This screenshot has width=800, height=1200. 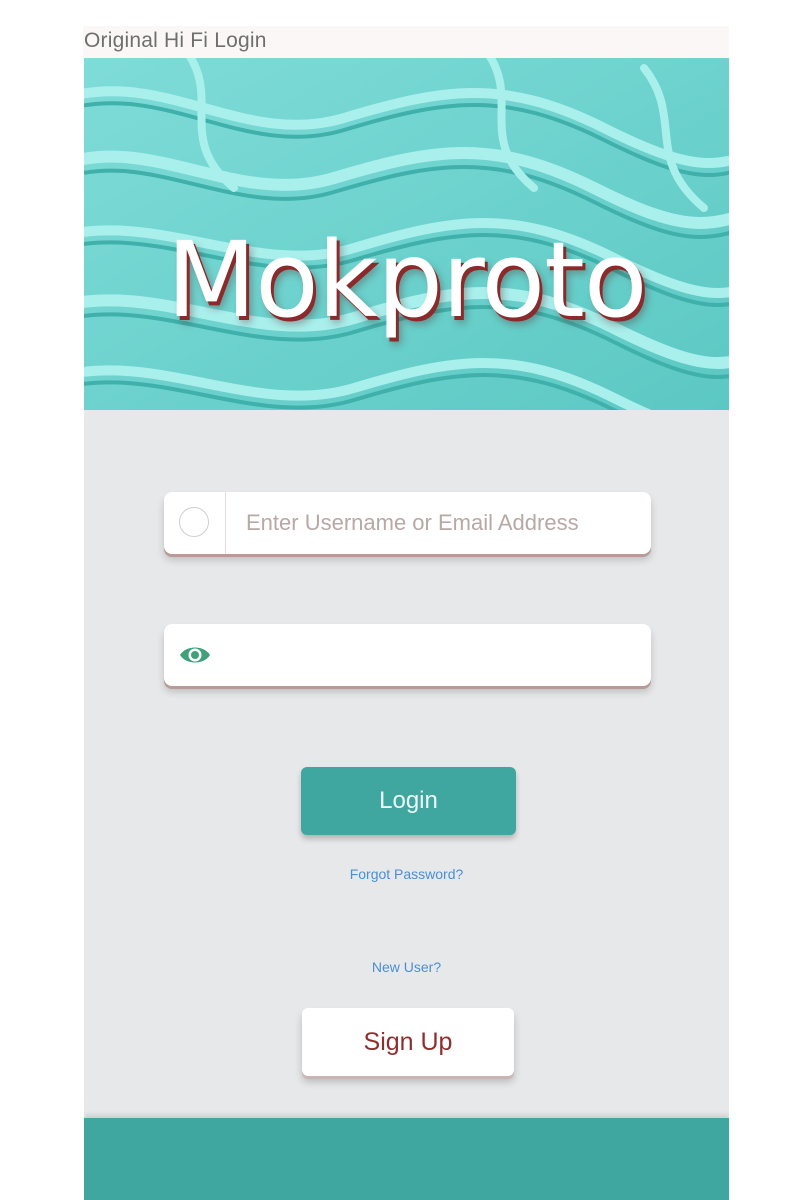 I want to click on login-button: Login, so click(x=408, y=801).